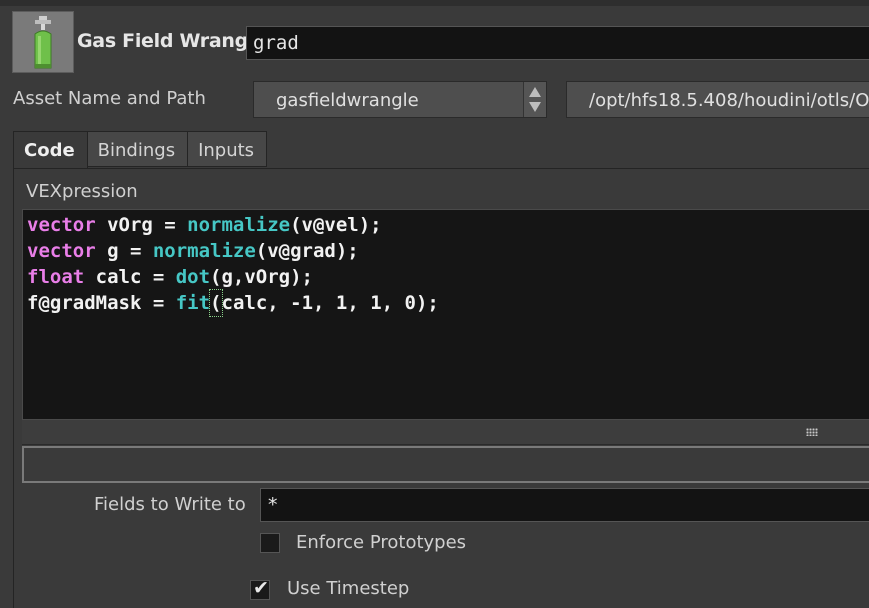 This screenshot has height=608, width=869. What do you see at coordinates (141, 225) in the screenshot?
I see `code-text: vOrg =` at bounding box center [141, 225].